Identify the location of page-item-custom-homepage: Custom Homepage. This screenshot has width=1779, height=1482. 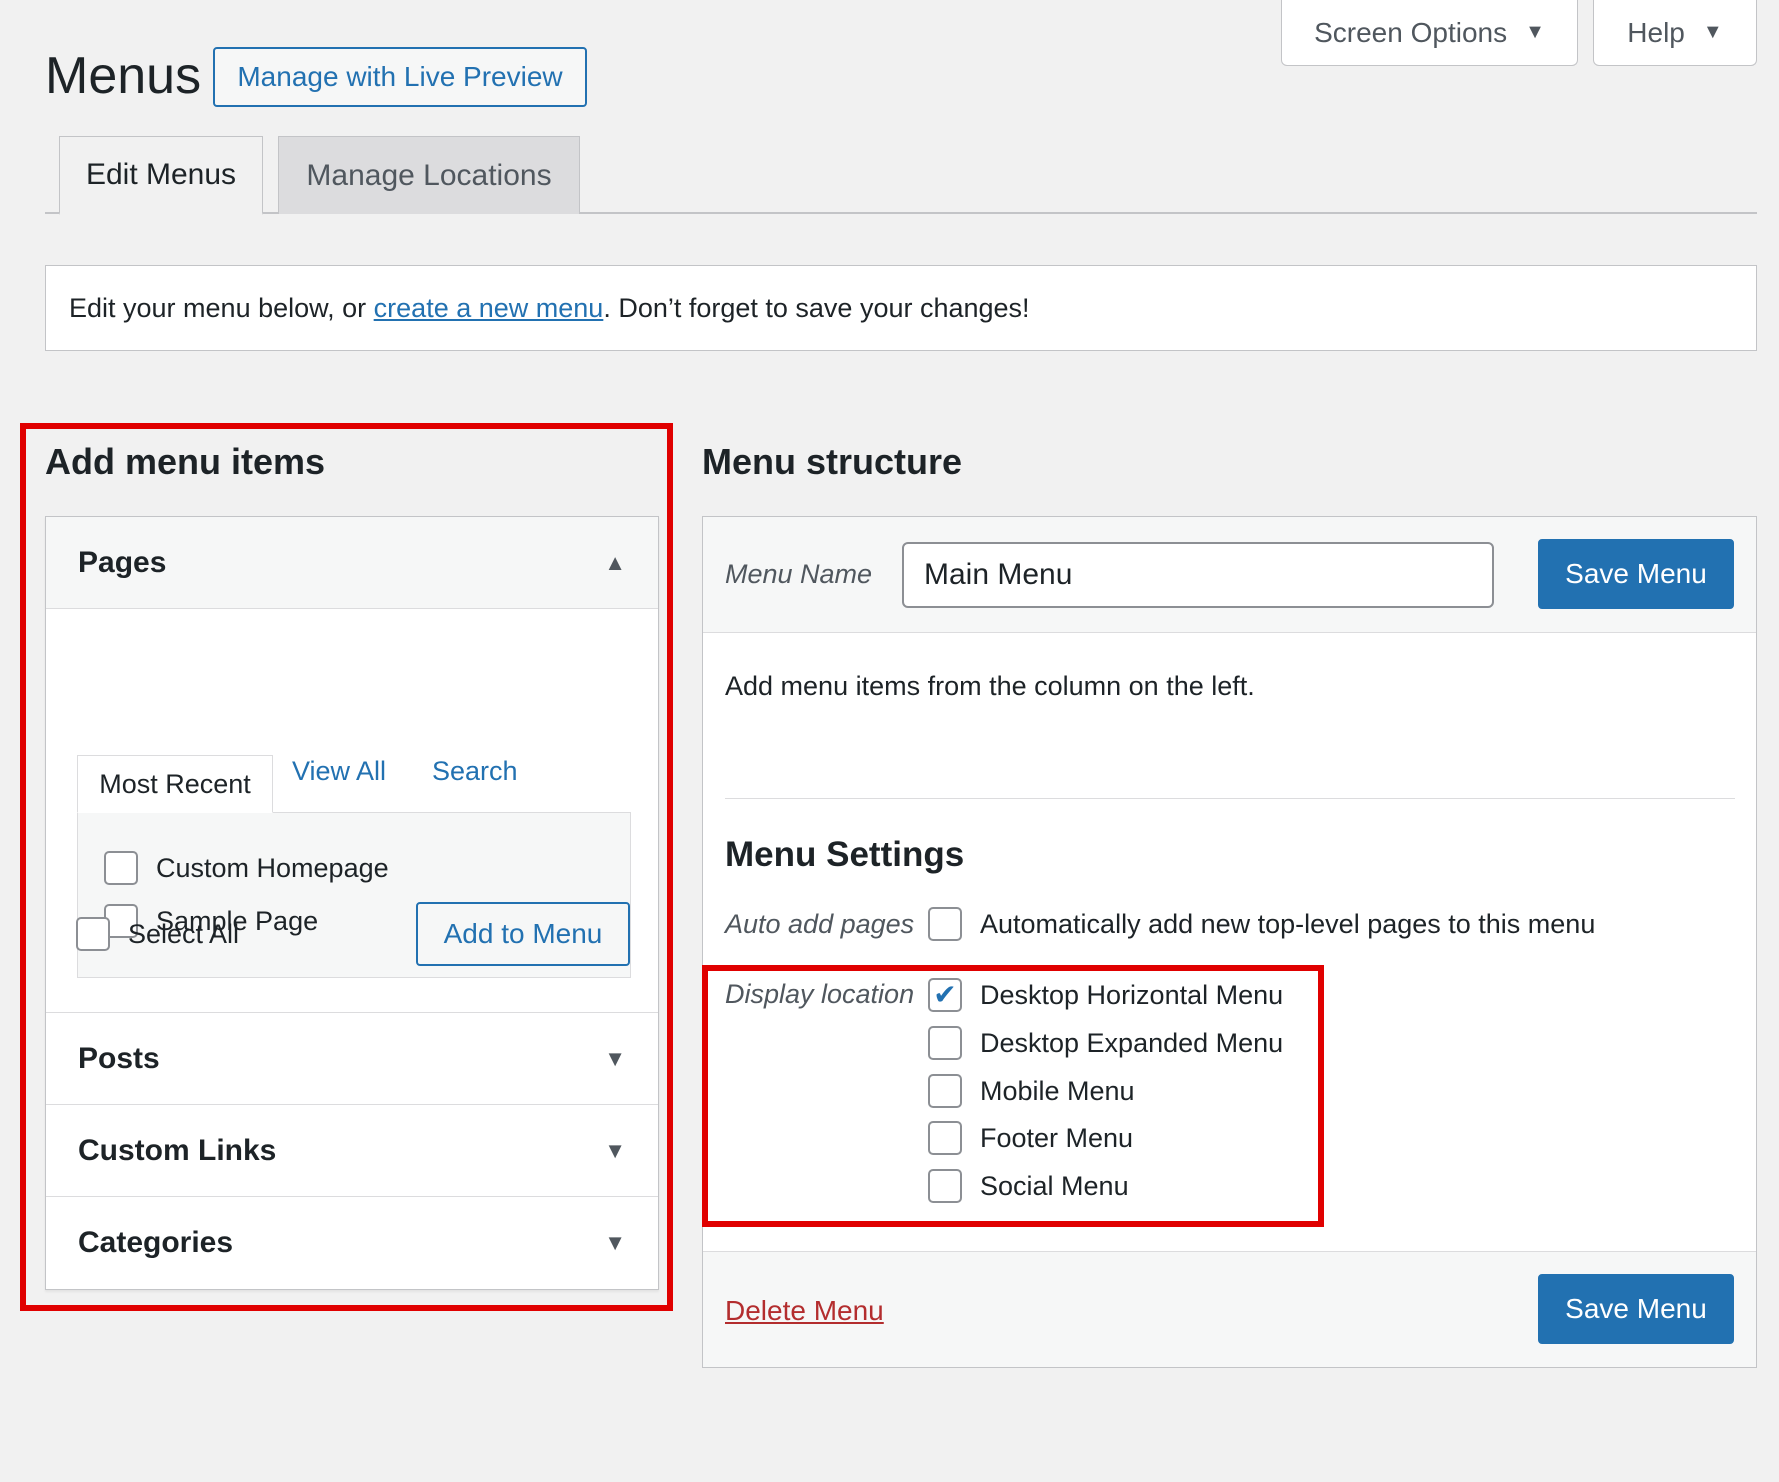
(246, 868).